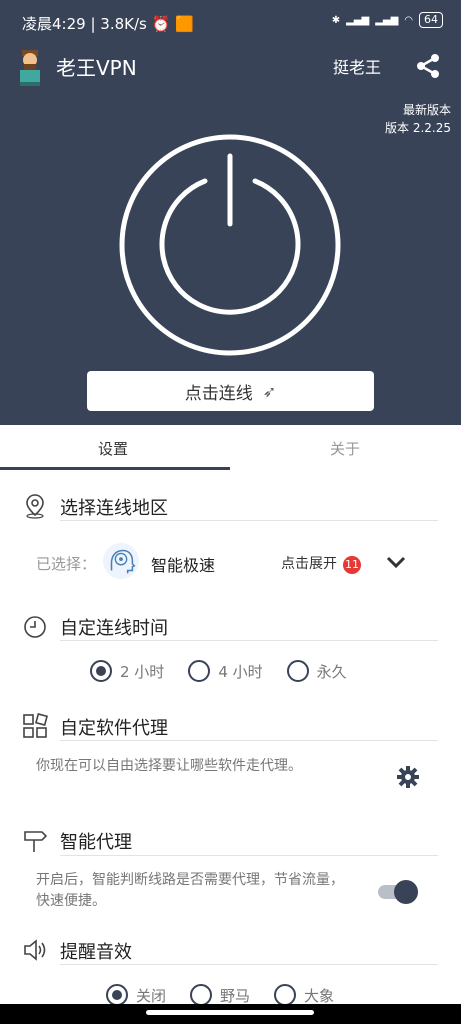 The width and height of the screenshot is (461, 1024). What do you see at coordinates (36, 841) in the screenshot?
I see `signpost-icon` at bounding box center [36, 841].